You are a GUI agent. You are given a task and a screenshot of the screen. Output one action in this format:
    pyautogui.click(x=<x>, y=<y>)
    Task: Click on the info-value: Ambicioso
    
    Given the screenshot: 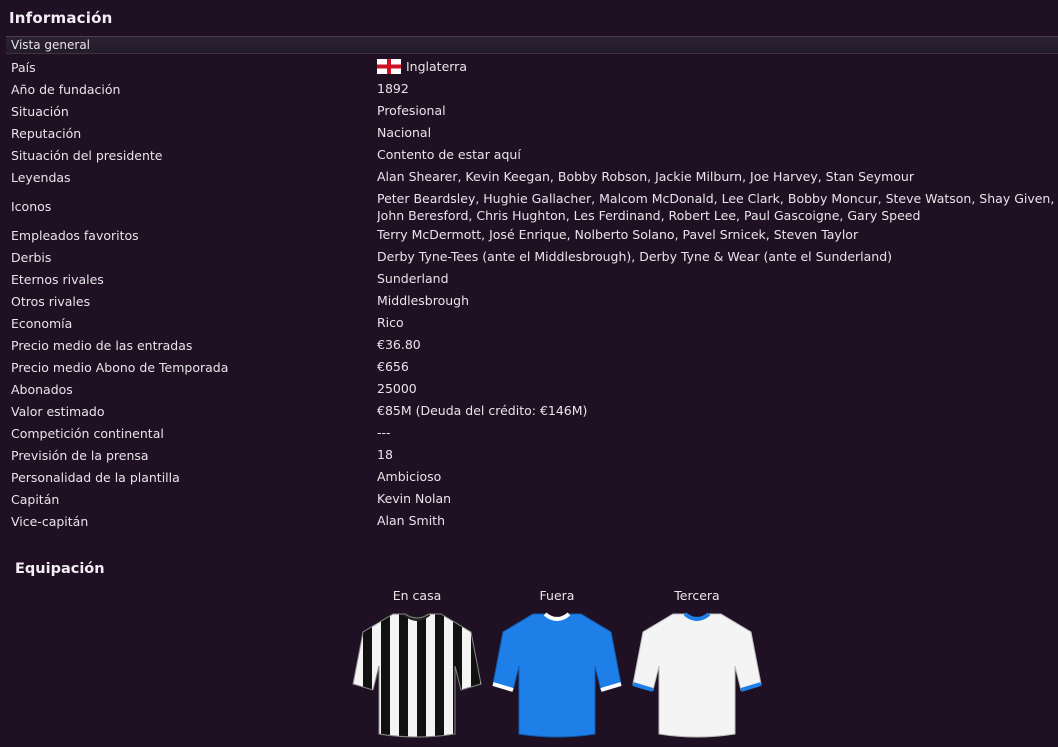 What is the action you would take?
    pyautogui.click(x=409, y=476)
    